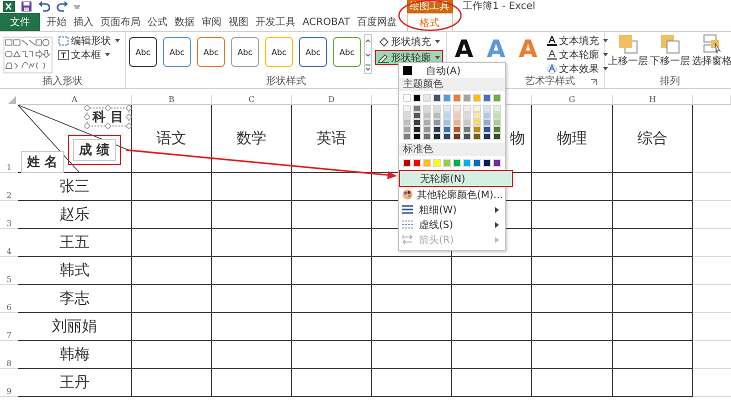  Describe the element at coordinates (77, 7) in the screenshot. I see `customize-menu-icon` at that location.